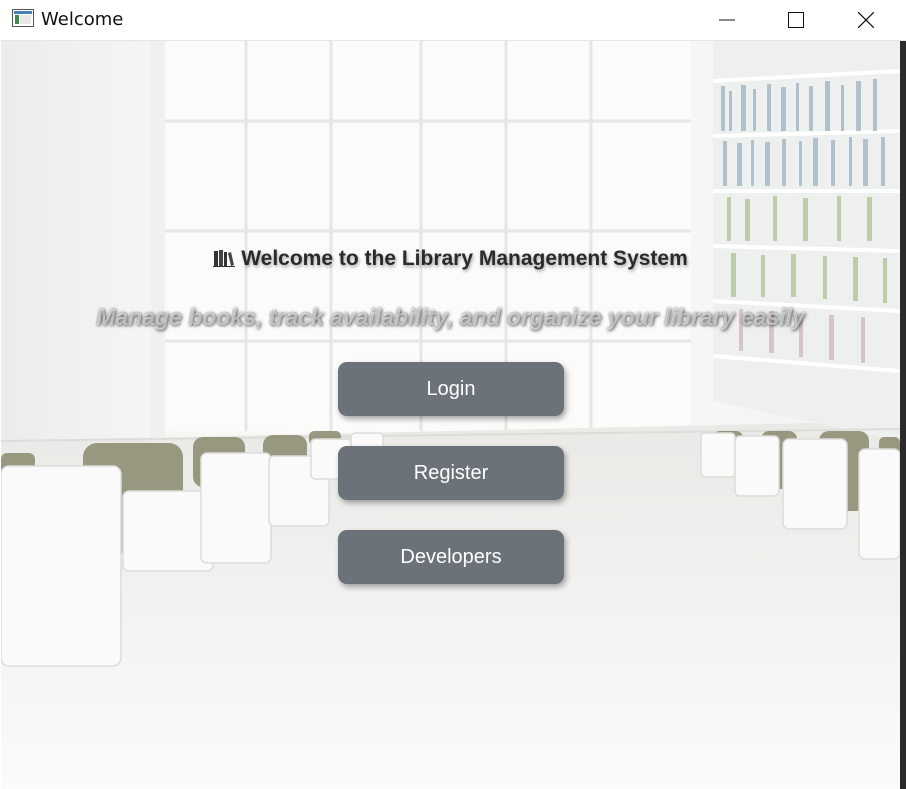 The height and width of the screenshot is (789, 906). I want to click on page-title-text: Welcome to the Library Management System, so click(464, 258).